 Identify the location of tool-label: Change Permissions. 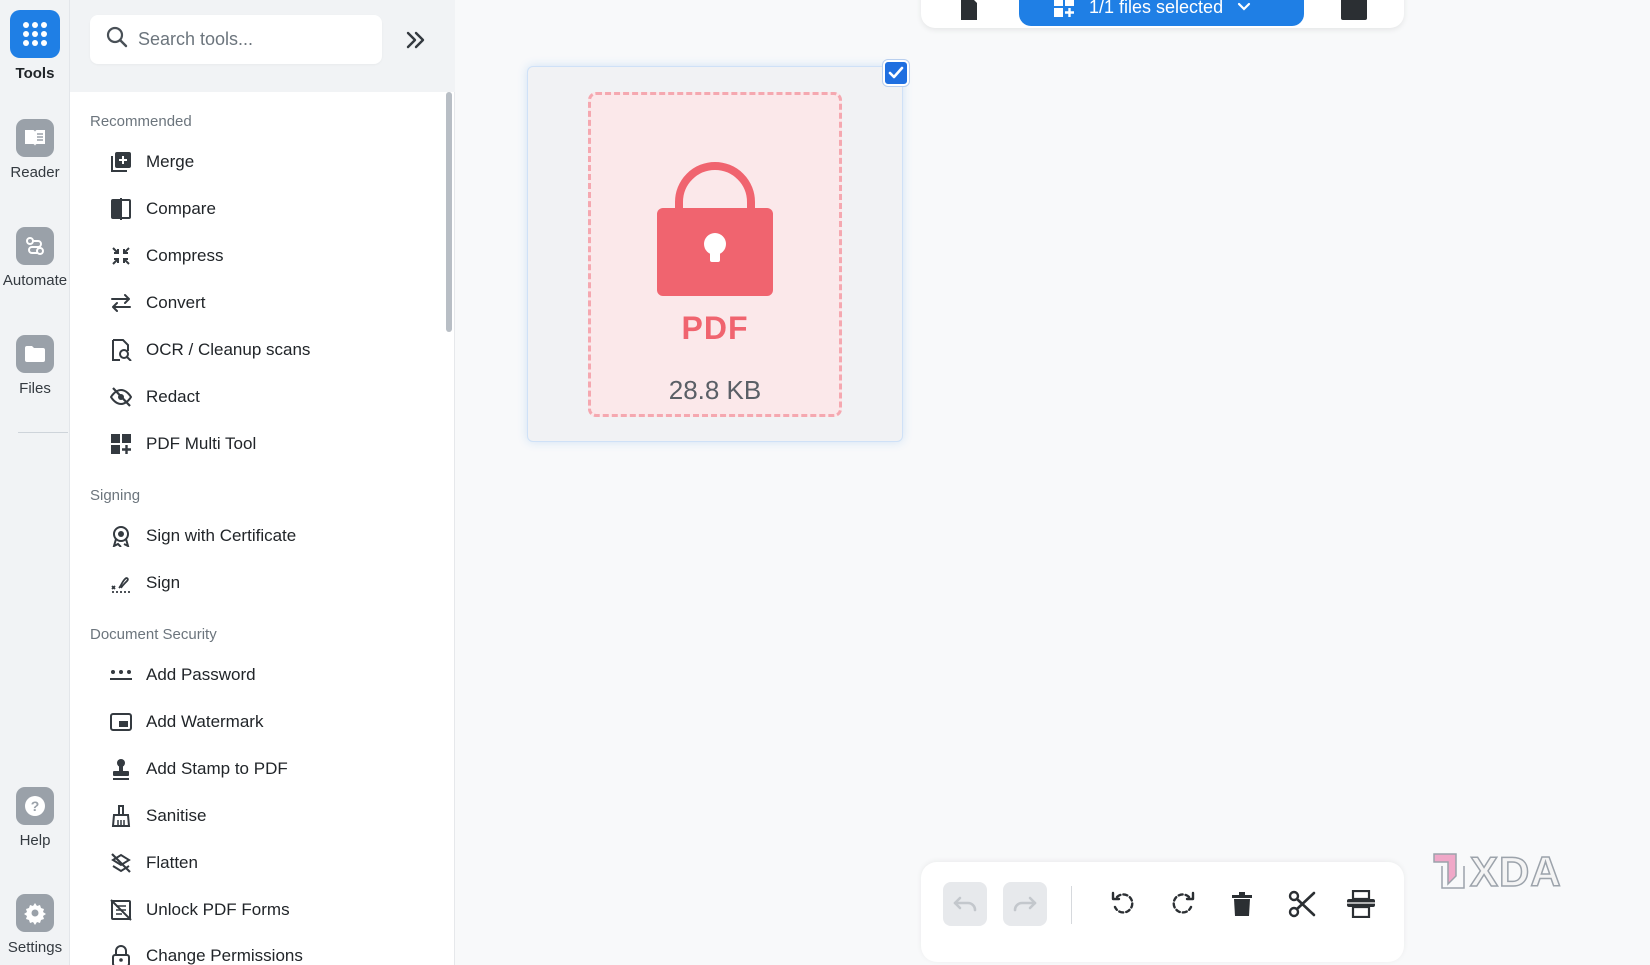
(224, 955).